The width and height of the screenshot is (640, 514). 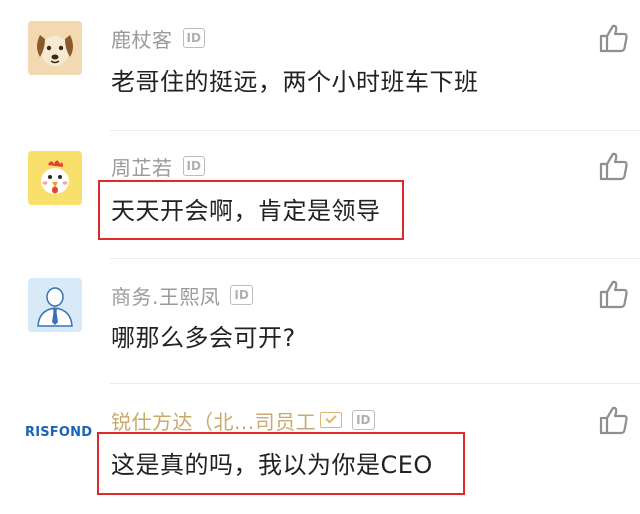 I want to click on comment-meta: 锐仕方达（北...司员工 ID, so click(x=243, y=420).